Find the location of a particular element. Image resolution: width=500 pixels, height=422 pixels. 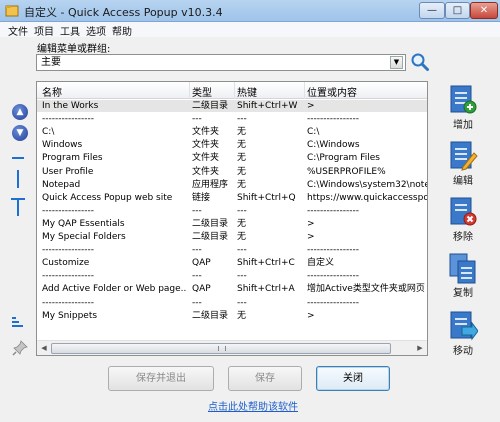

add-separator-icon is located at coordinates (18, 158).